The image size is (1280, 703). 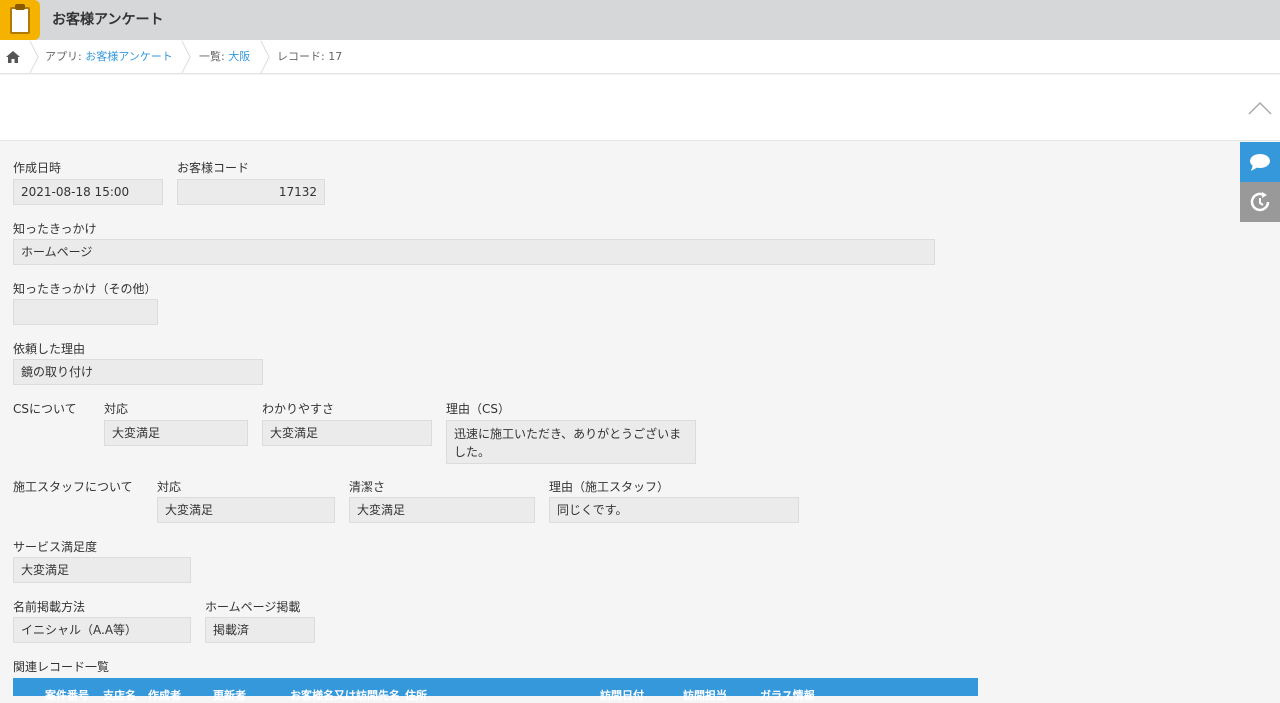 What do you see at coordinates (251, 192) in the screenshot?
I see `customer-code-value: 17132` at bounding box center [251, 192].